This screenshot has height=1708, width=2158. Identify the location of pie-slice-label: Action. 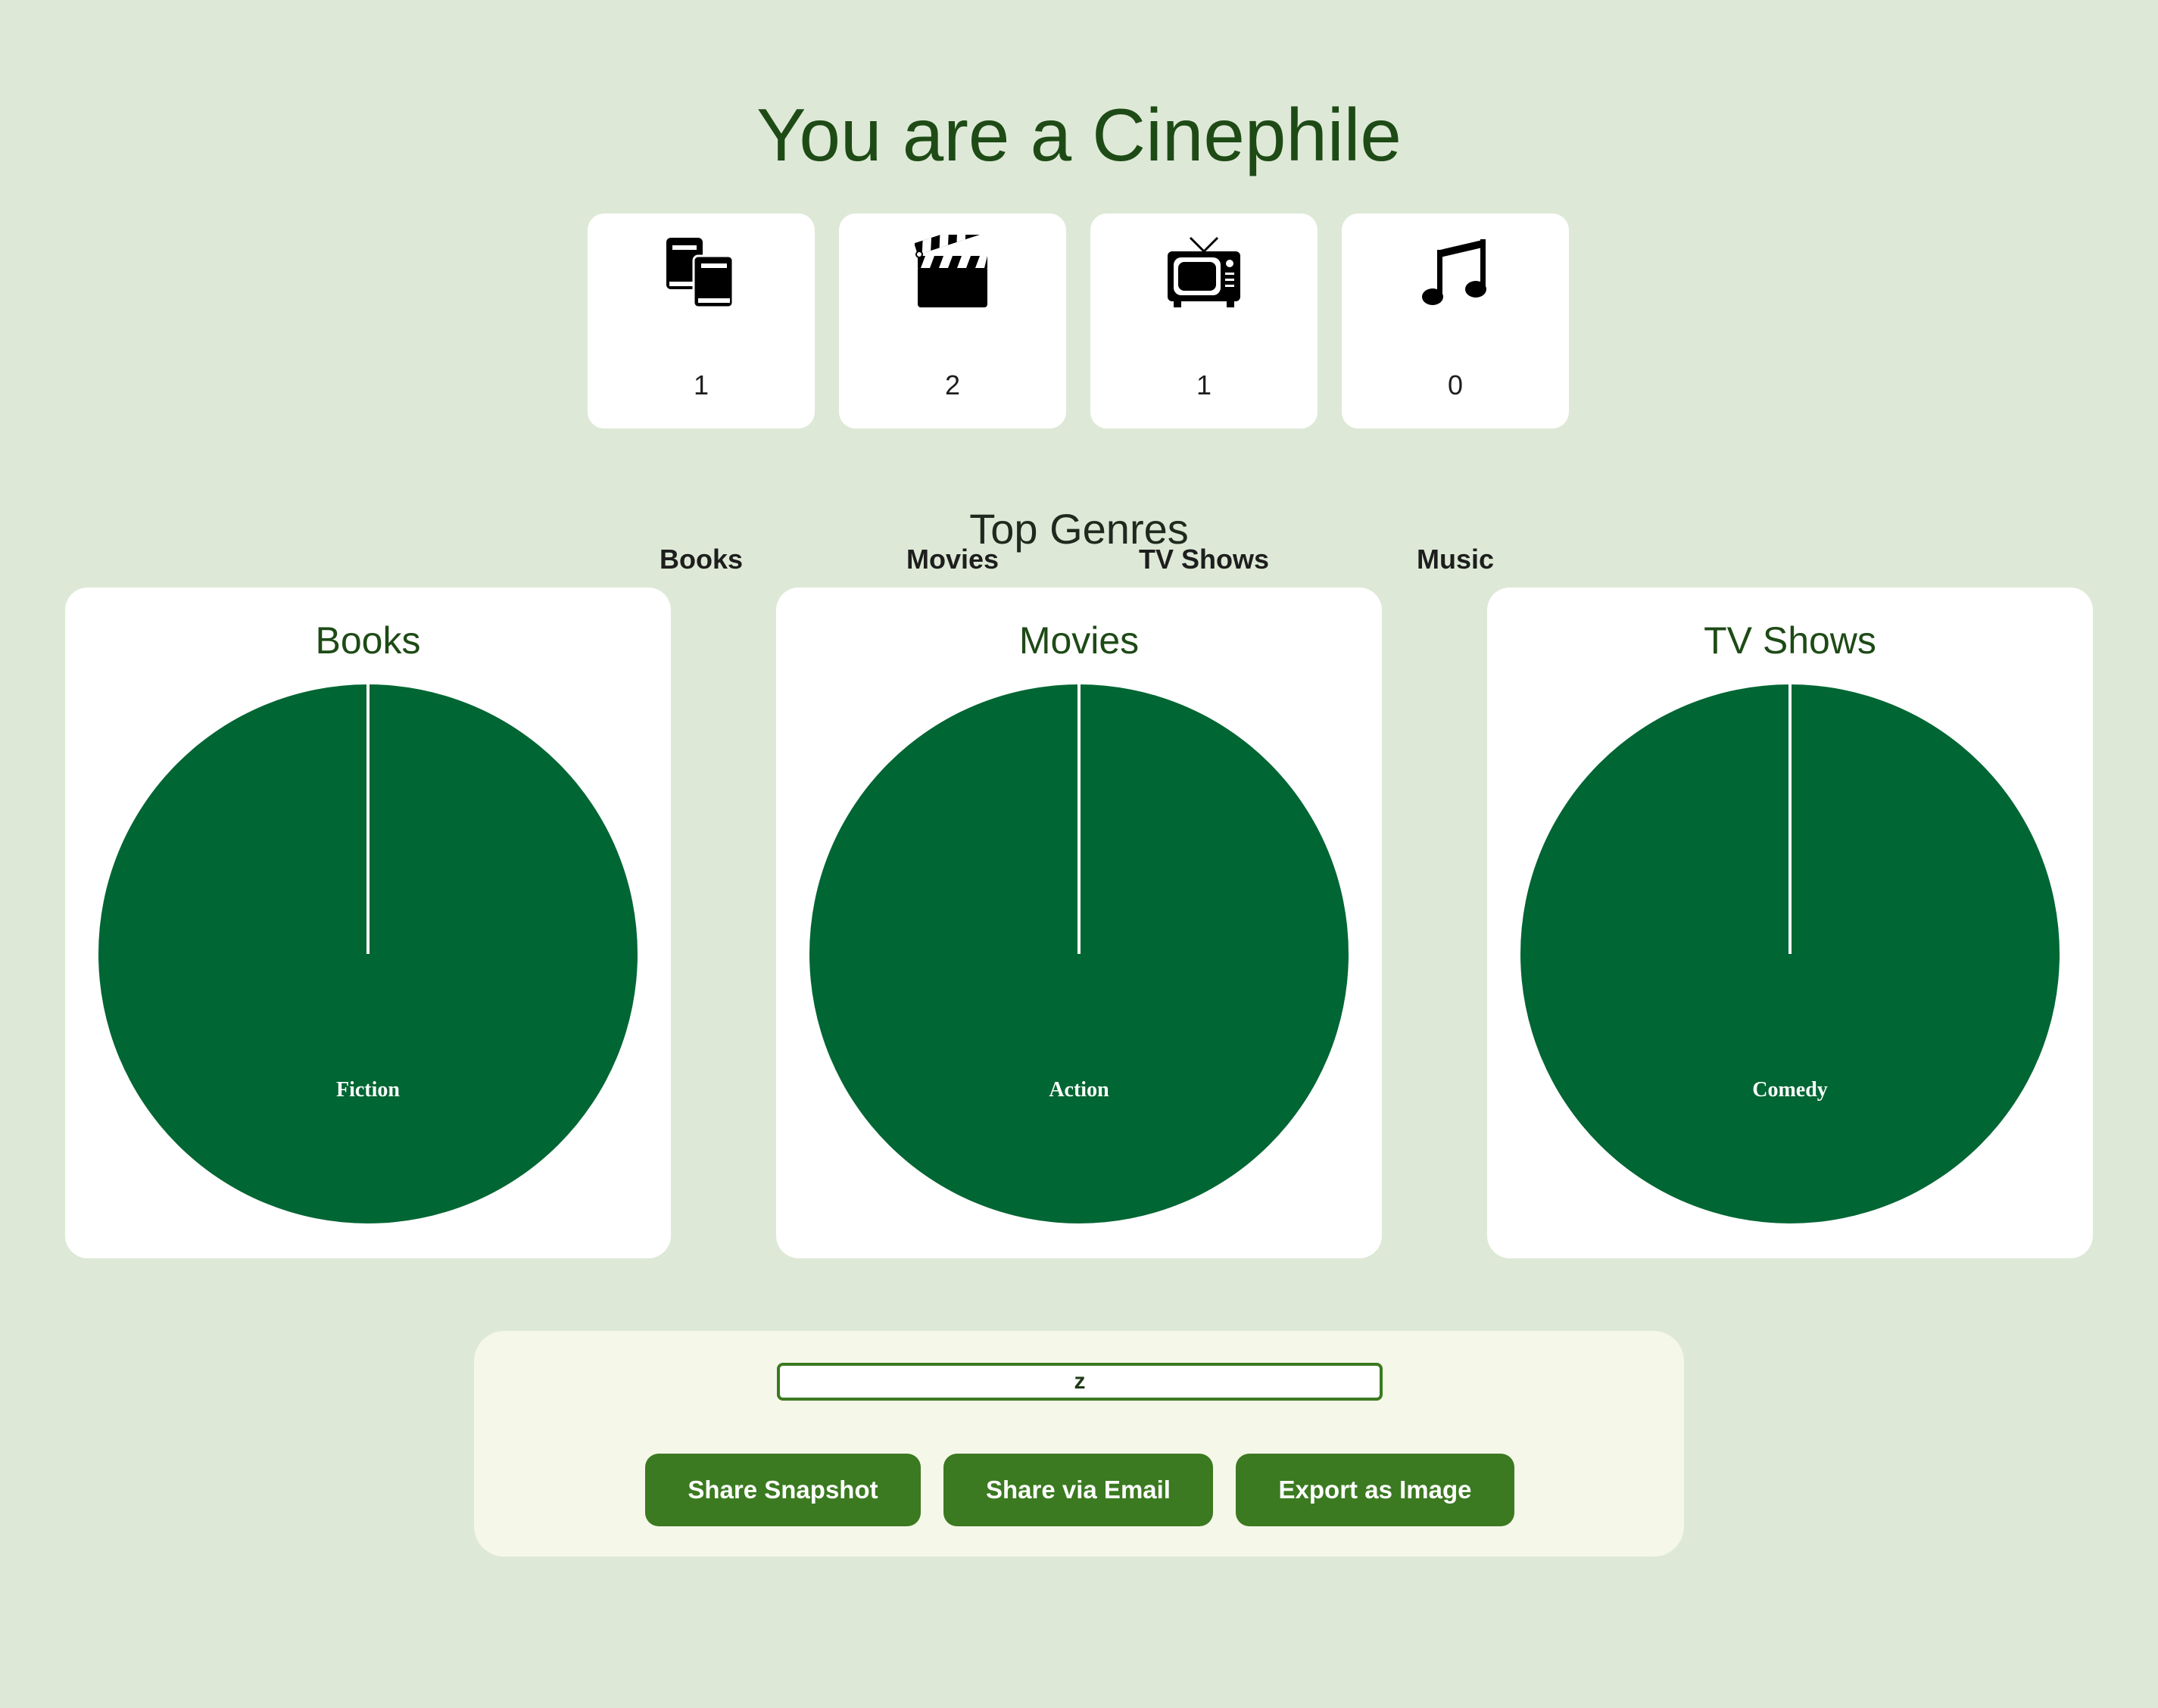
(1079, 1090).